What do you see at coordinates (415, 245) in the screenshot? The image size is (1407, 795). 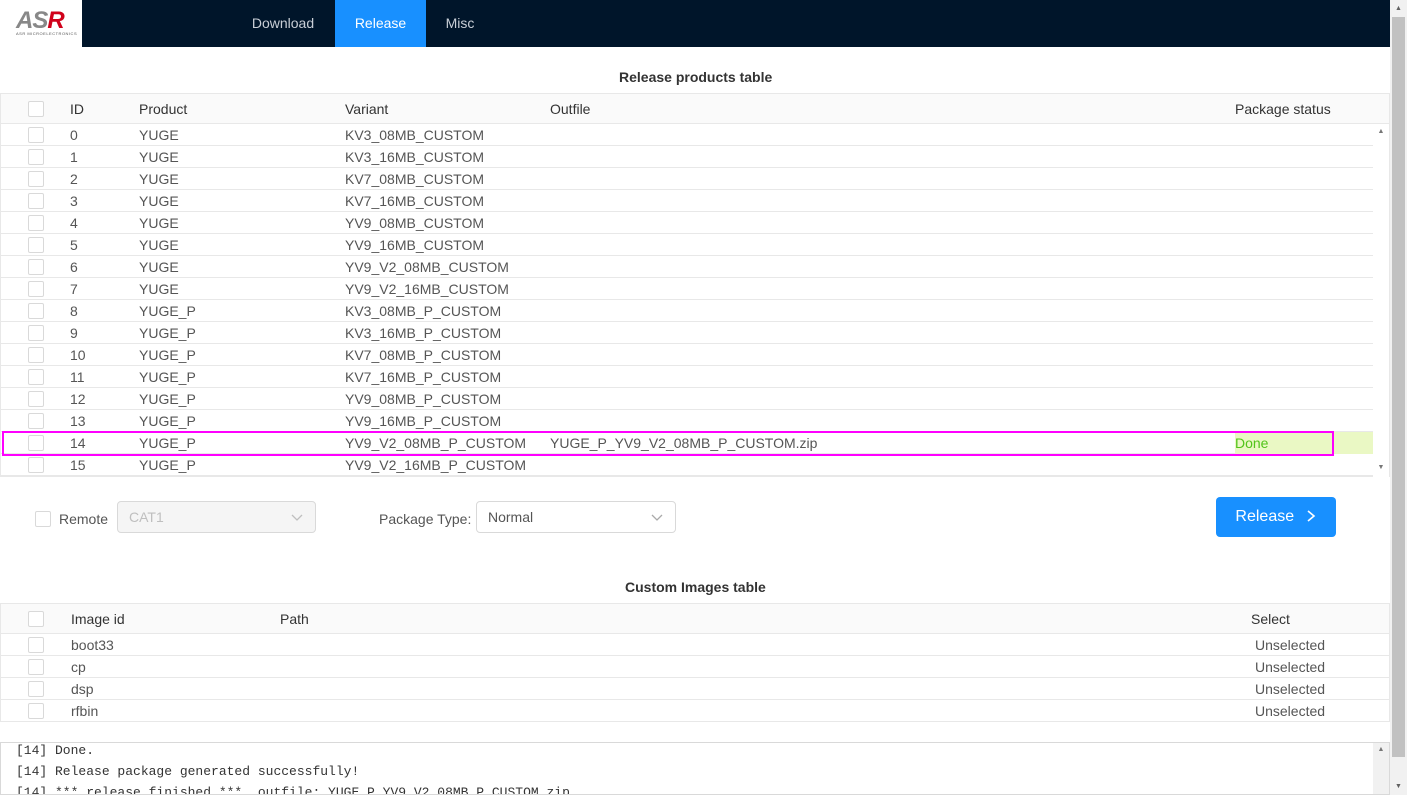 I see `cell-variant: YV9_16MB_CUSTOM` at bounding box center [415, 245].